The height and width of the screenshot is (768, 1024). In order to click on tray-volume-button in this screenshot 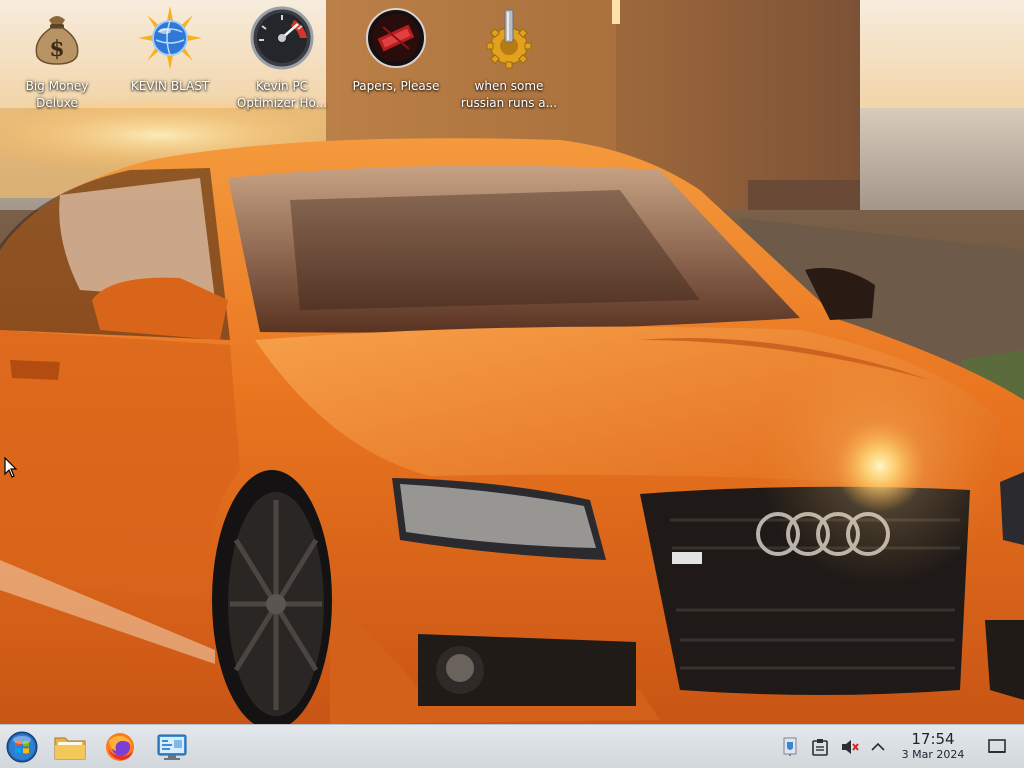, I will do `click(850, 747)`.